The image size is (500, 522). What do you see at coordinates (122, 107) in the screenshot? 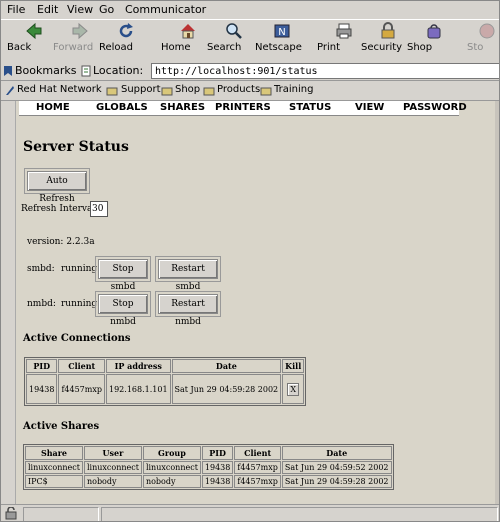
I see `nav-globals: GLOBALS` at bounding box center [122, 107].